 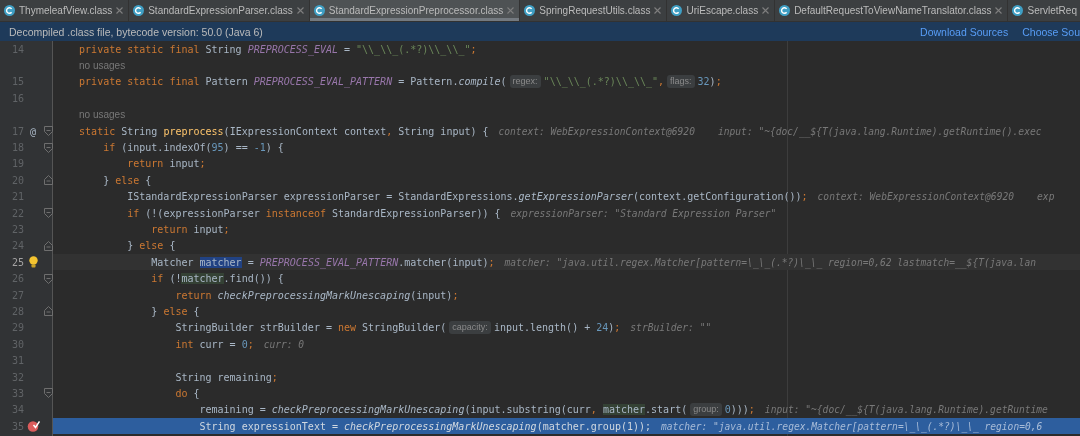 I want to click on code-text: "\\_\\_(.*?)\\_\\_",, so click(x=604, y=82).